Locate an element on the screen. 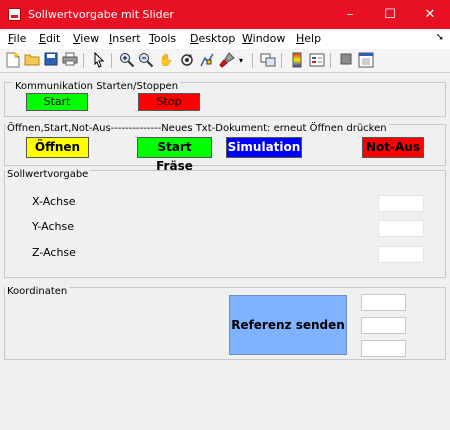 Image resolution: width=450 pixels, height=430 pixels. menu-file: File is located at coordinates (17, 38).